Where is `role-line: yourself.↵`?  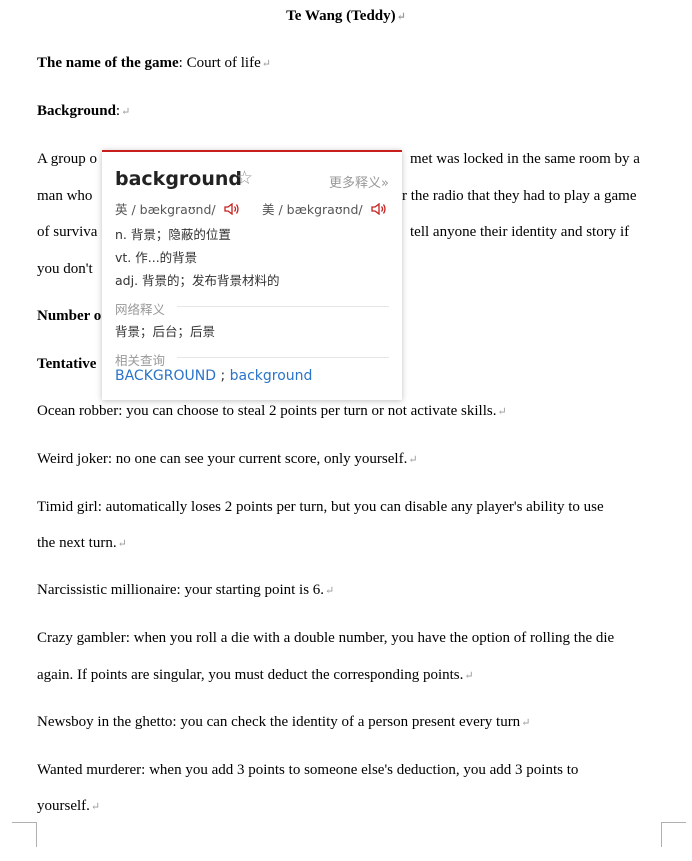 role-line: yourself.↵ is located at coordinates (69, 806).